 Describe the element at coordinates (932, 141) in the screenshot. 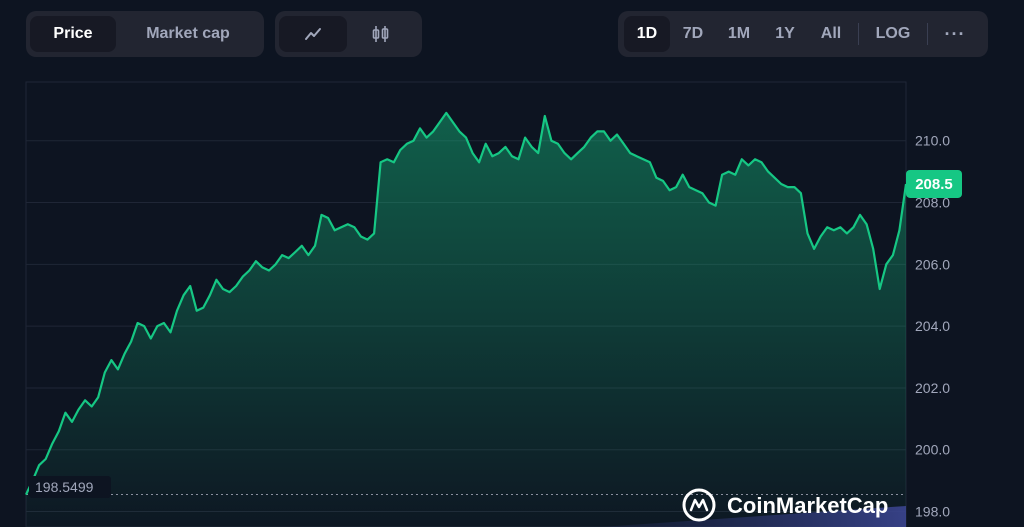

I see `y-tick-label: 210.0` at that location.